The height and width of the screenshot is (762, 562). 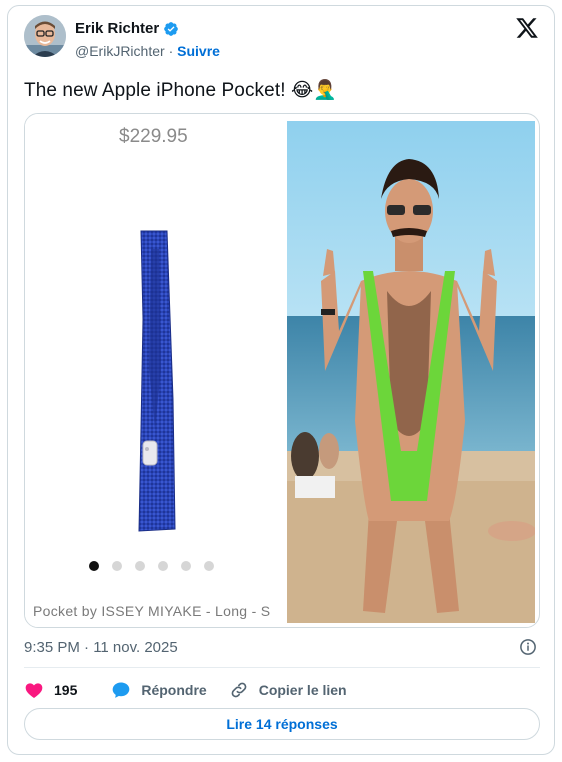 I want to click on verified-badge-icon, so click(x=171, y=28).